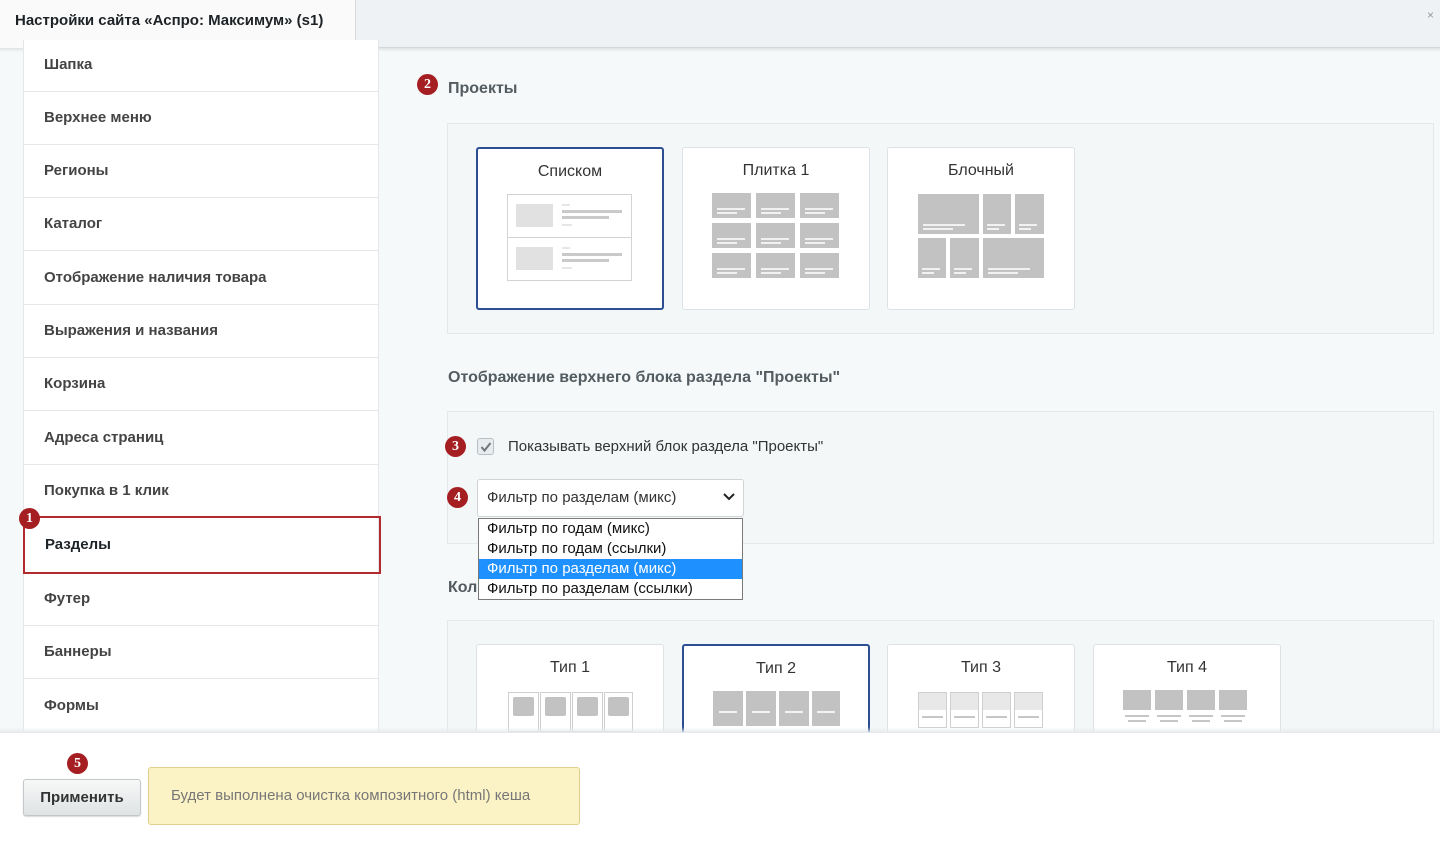  Describe the element at coordinates (1186, 667) in the screenshot. I see `type-option-label: Тип 4` at that location.